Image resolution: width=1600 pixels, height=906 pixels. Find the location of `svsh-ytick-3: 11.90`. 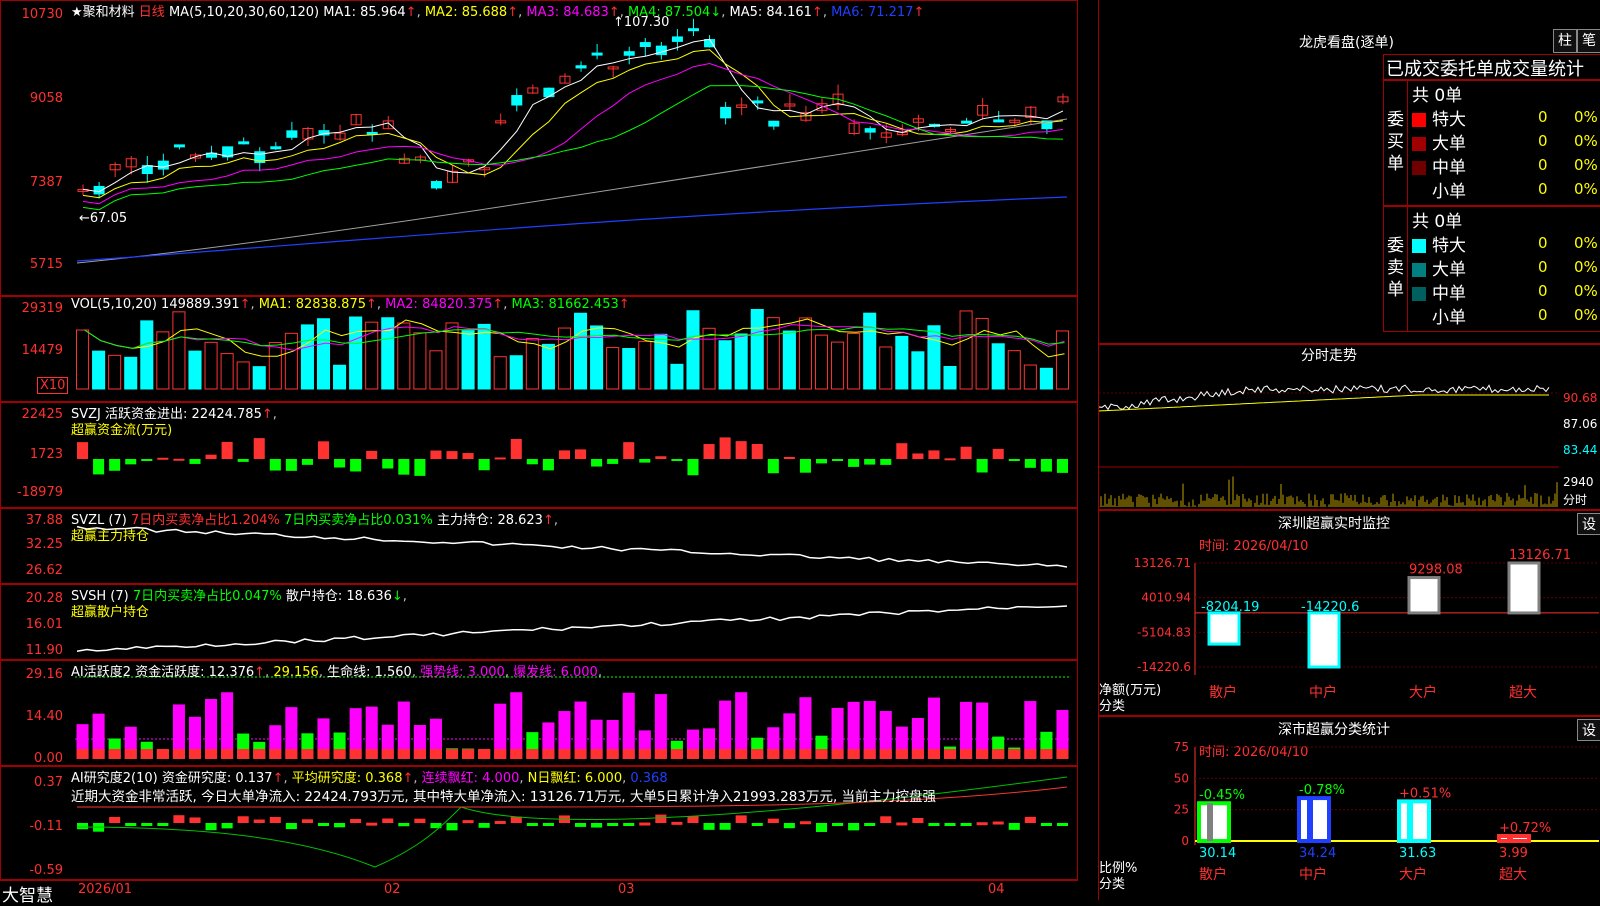

svsh-ytick-3: 11.90 is located at coordinates (44, 650).